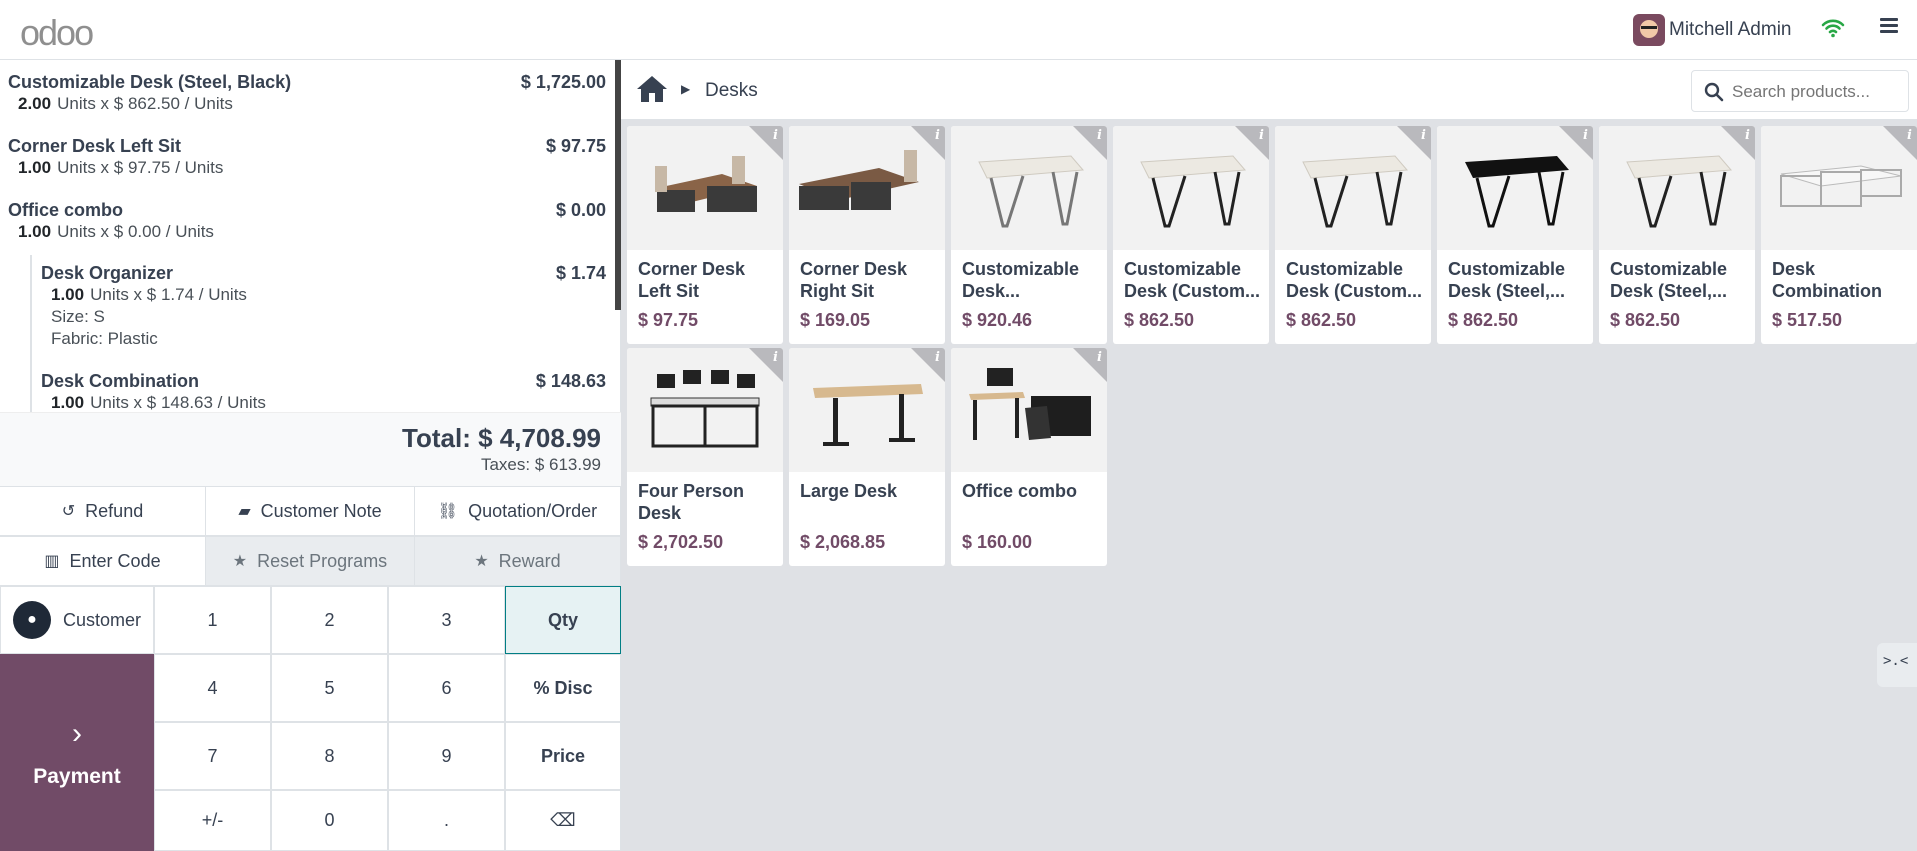 This screenshot has height=851, width=1917. I want to click on backspace-icon: ⌫, so click(563, 820).